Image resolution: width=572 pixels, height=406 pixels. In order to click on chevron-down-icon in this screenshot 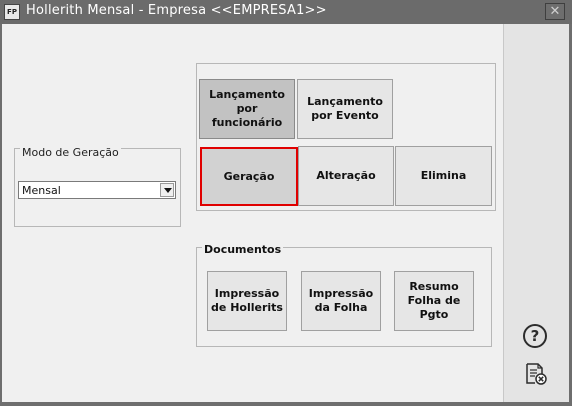, I will do `click(167, 190)`.